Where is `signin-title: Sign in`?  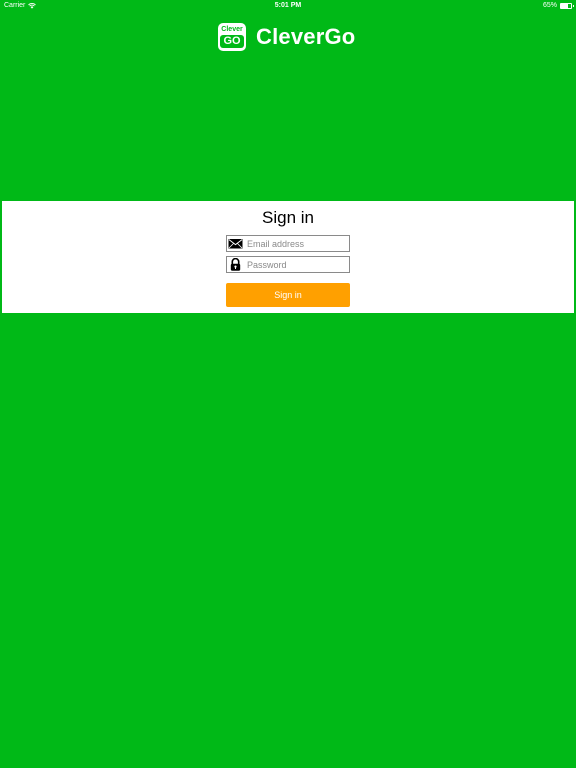 signin-title: Sign in is located at coordinates (288, 217).